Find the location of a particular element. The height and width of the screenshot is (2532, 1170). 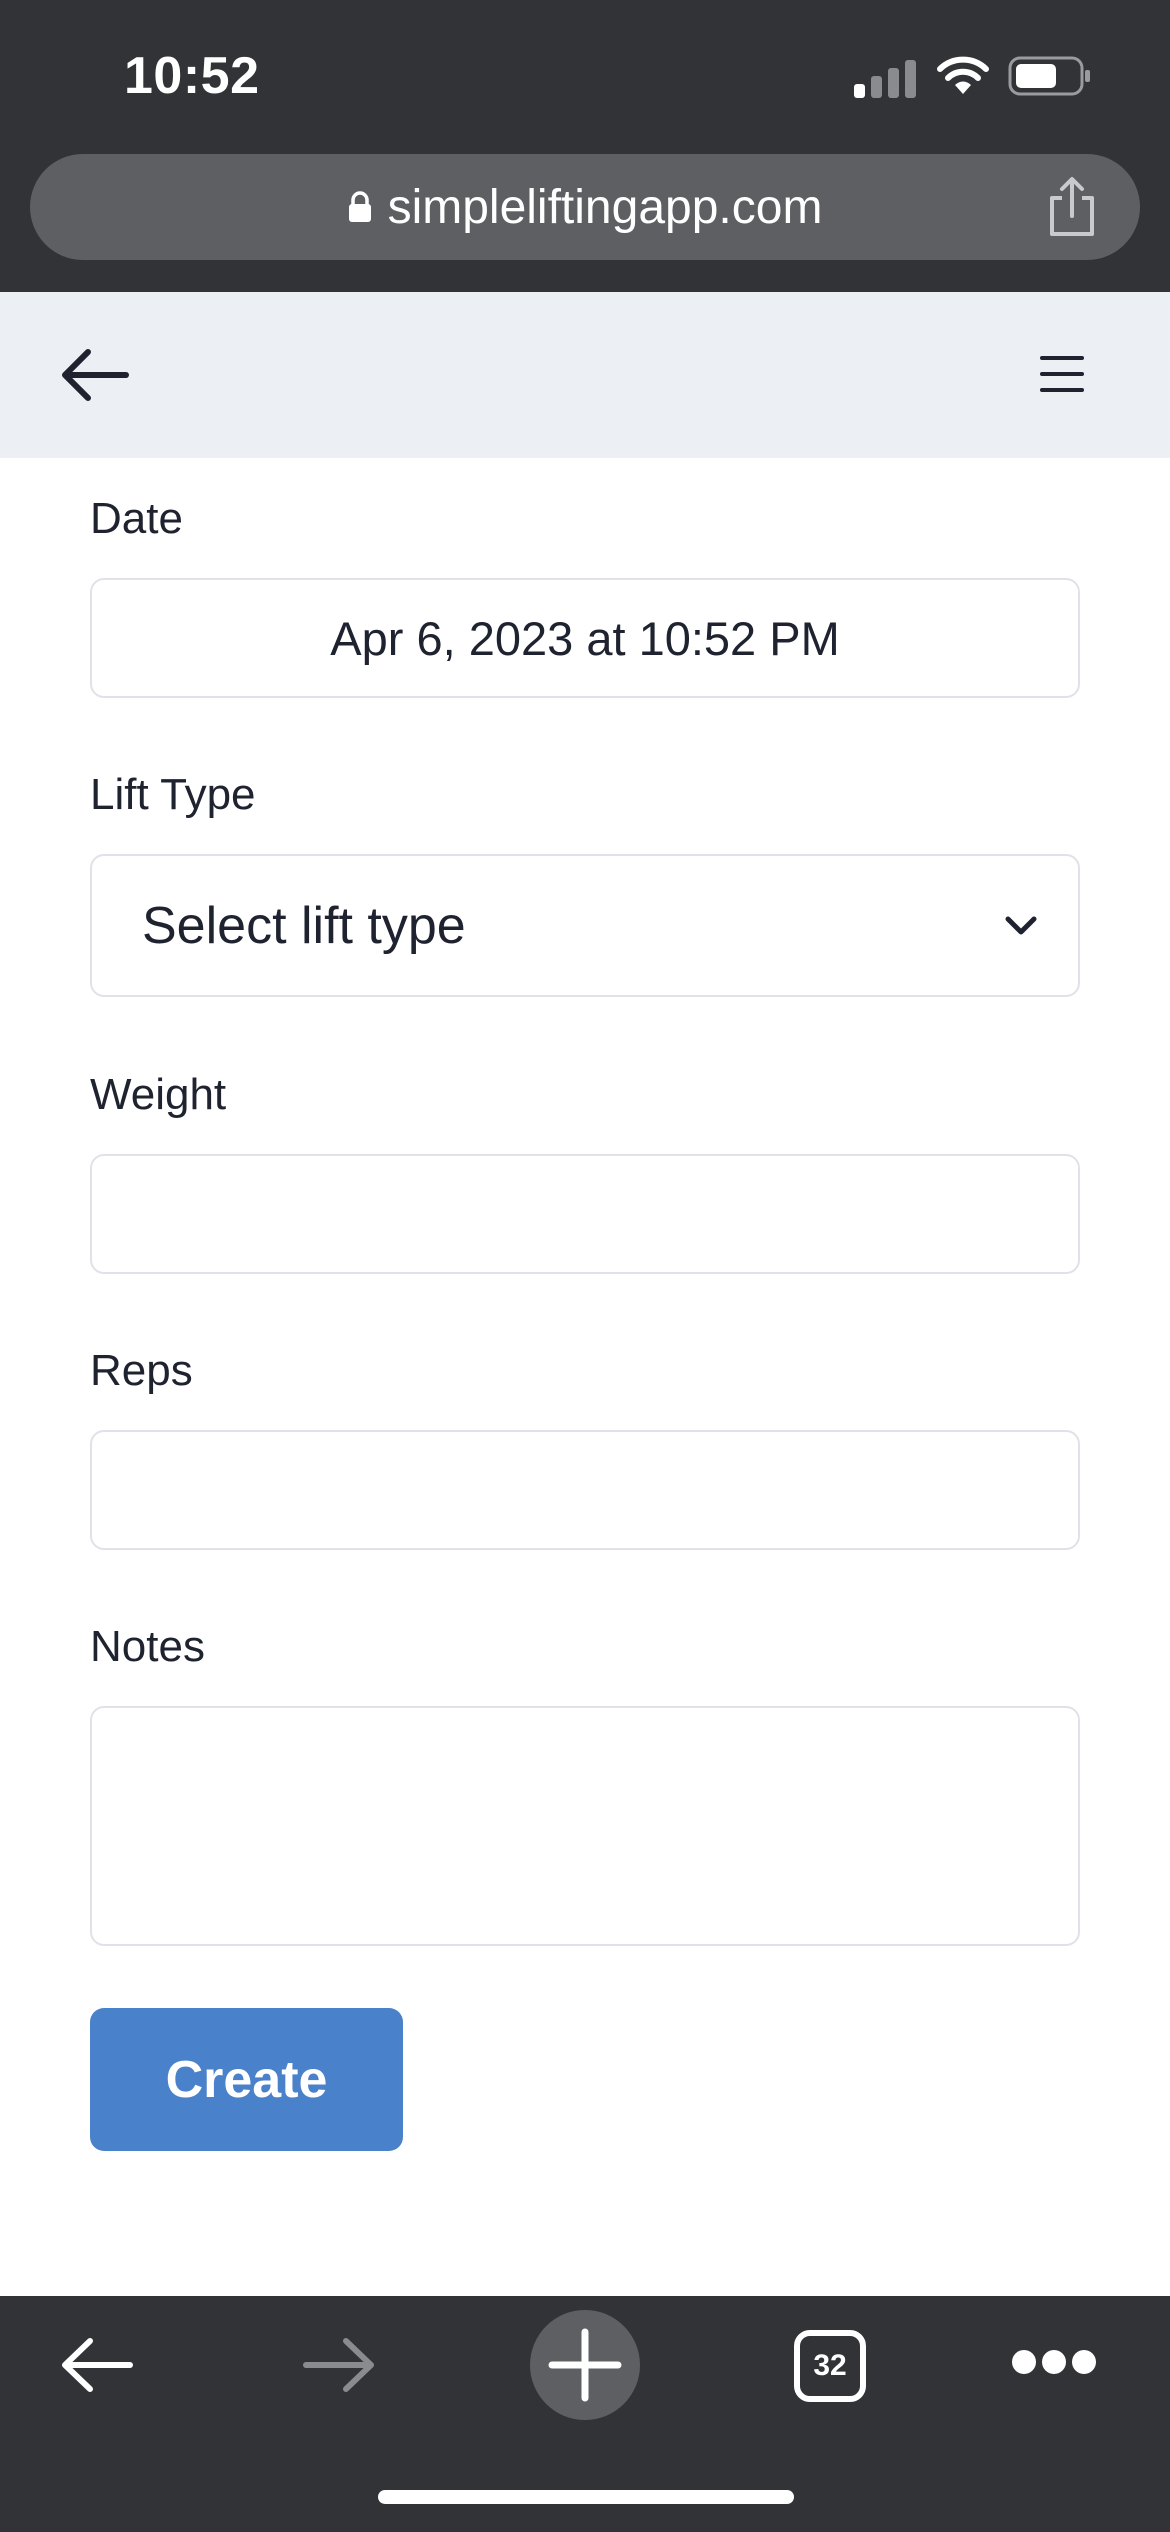

date-input: Apr 6, 2023 at 10:52 PM is located at coordinates (585, 638).